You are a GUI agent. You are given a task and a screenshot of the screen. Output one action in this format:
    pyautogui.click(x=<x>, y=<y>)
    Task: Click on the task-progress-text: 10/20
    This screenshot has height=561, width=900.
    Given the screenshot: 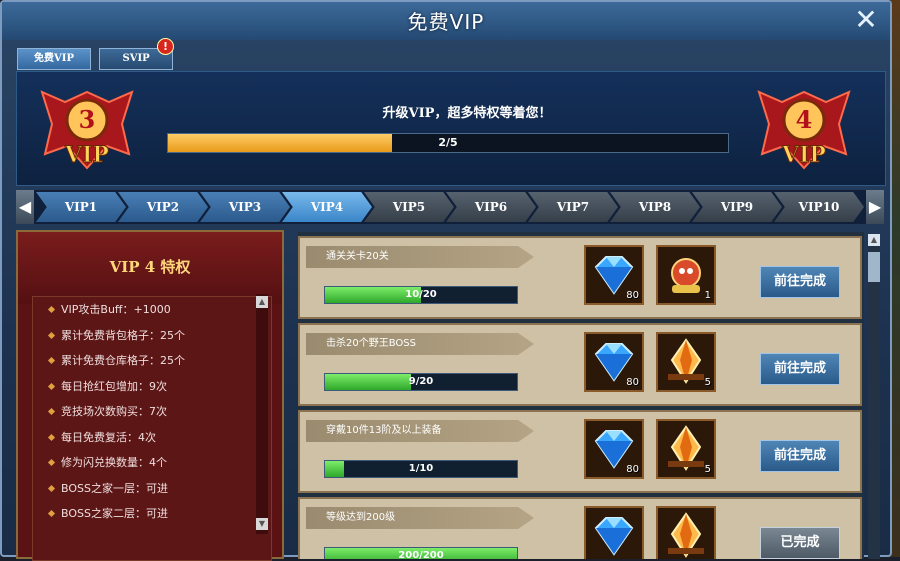 What is the action you would take?
    pyautogui.click(x=421, y=294)
    